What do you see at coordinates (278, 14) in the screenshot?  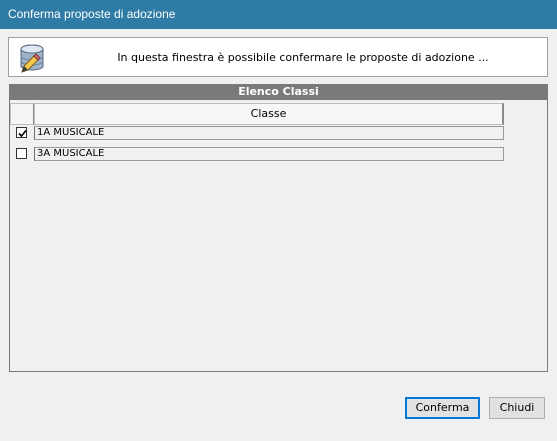 I see `window-title: Conferma proposte di adozione` at bounding box center [278, 14].